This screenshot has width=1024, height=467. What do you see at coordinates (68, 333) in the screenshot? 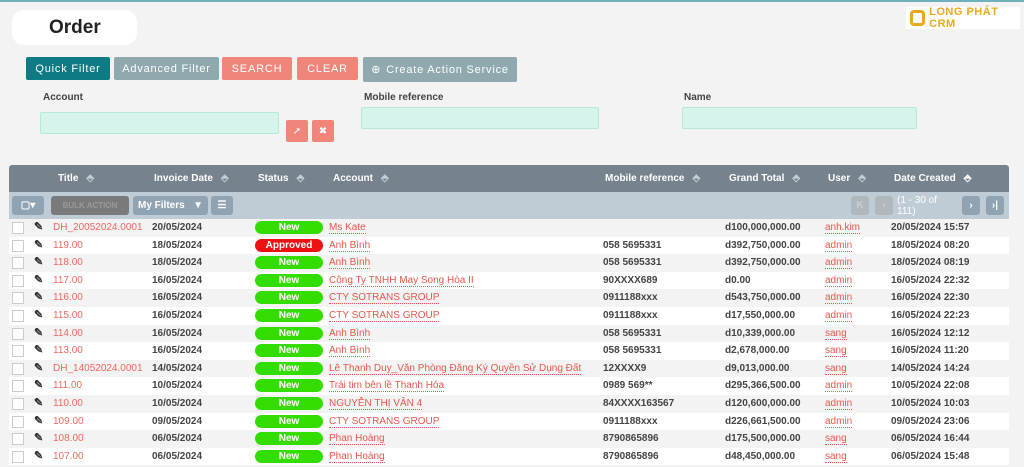
I see `order-title-link: 114.00` at bounding box center [68, 333].